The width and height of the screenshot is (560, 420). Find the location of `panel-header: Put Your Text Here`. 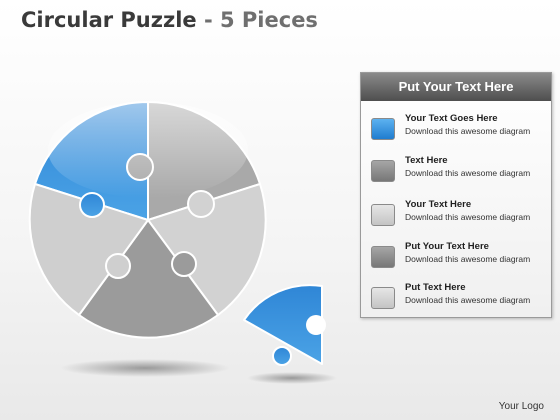

panel-header: Put Your Text Here is located at coordinates (456, 87).